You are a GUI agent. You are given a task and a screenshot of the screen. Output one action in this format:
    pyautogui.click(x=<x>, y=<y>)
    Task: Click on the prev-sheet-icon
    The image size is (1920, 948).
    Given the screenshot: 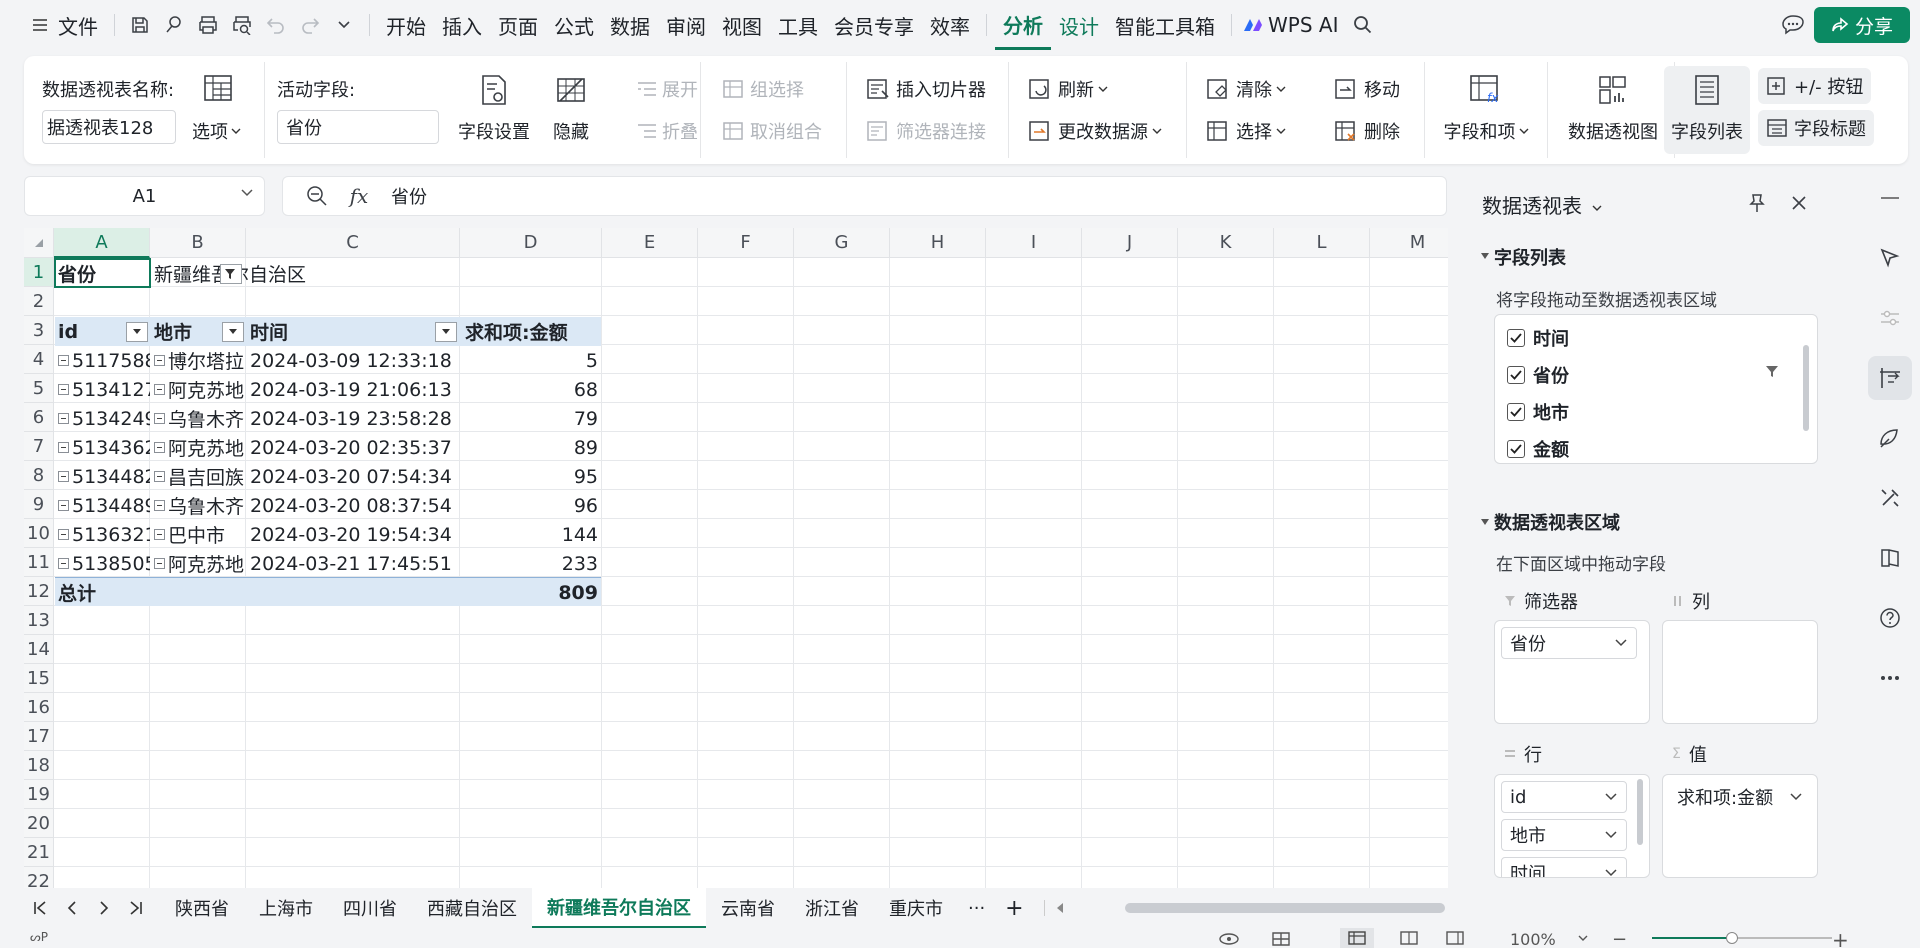 What is the action you would take?
    pyautogui.click(x=72, y=908)
    